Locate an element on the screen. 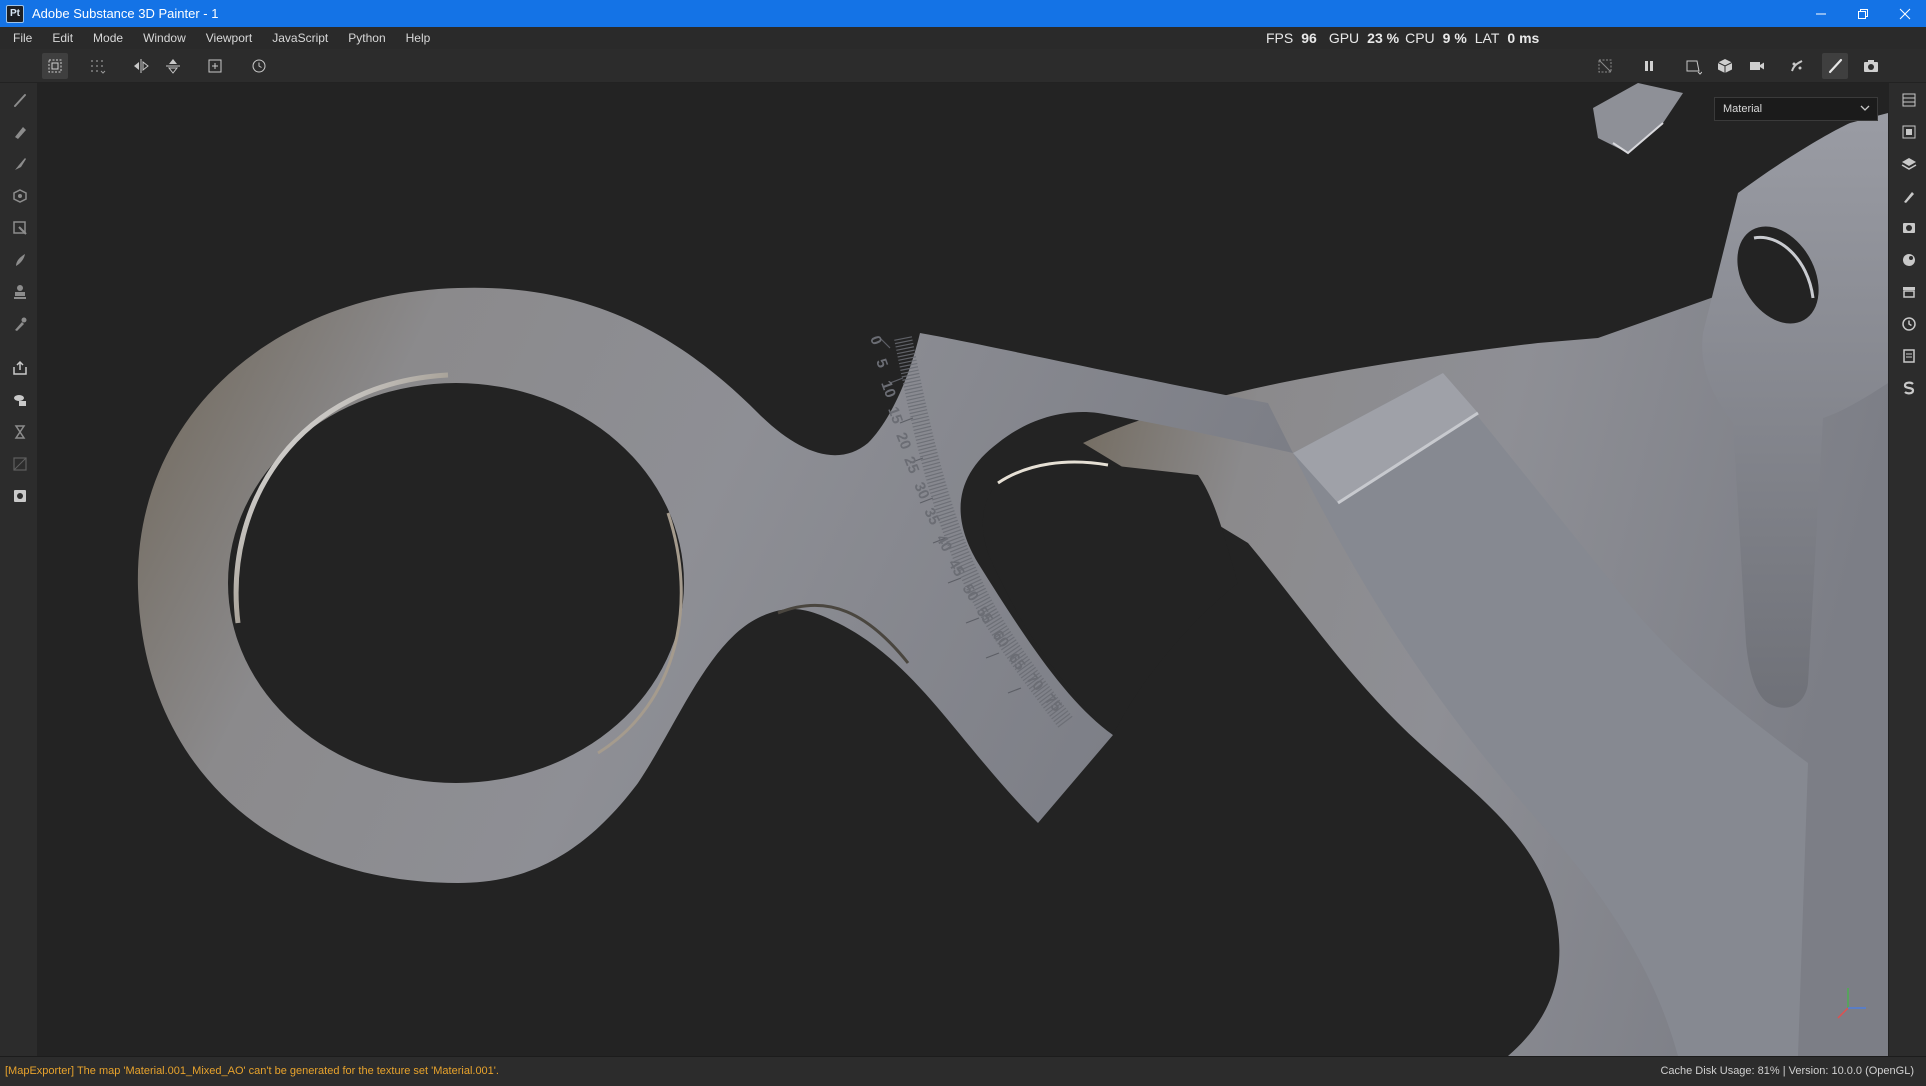 This screenshot has width=1926, height=1086. ui-icon is located at coordinates (20, 496).